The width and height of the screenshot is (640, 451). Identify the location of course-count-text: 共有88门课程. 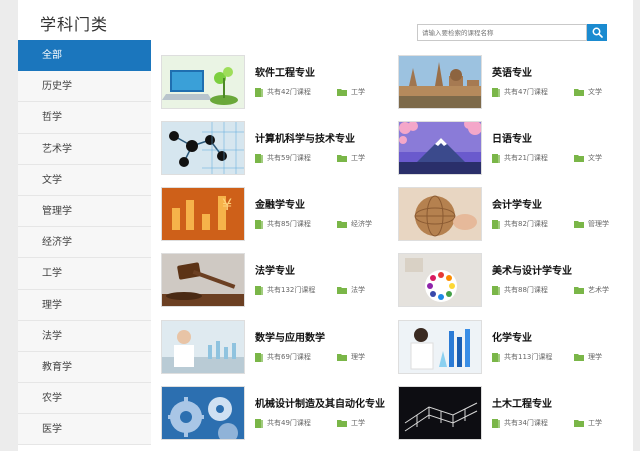
(526, 290).